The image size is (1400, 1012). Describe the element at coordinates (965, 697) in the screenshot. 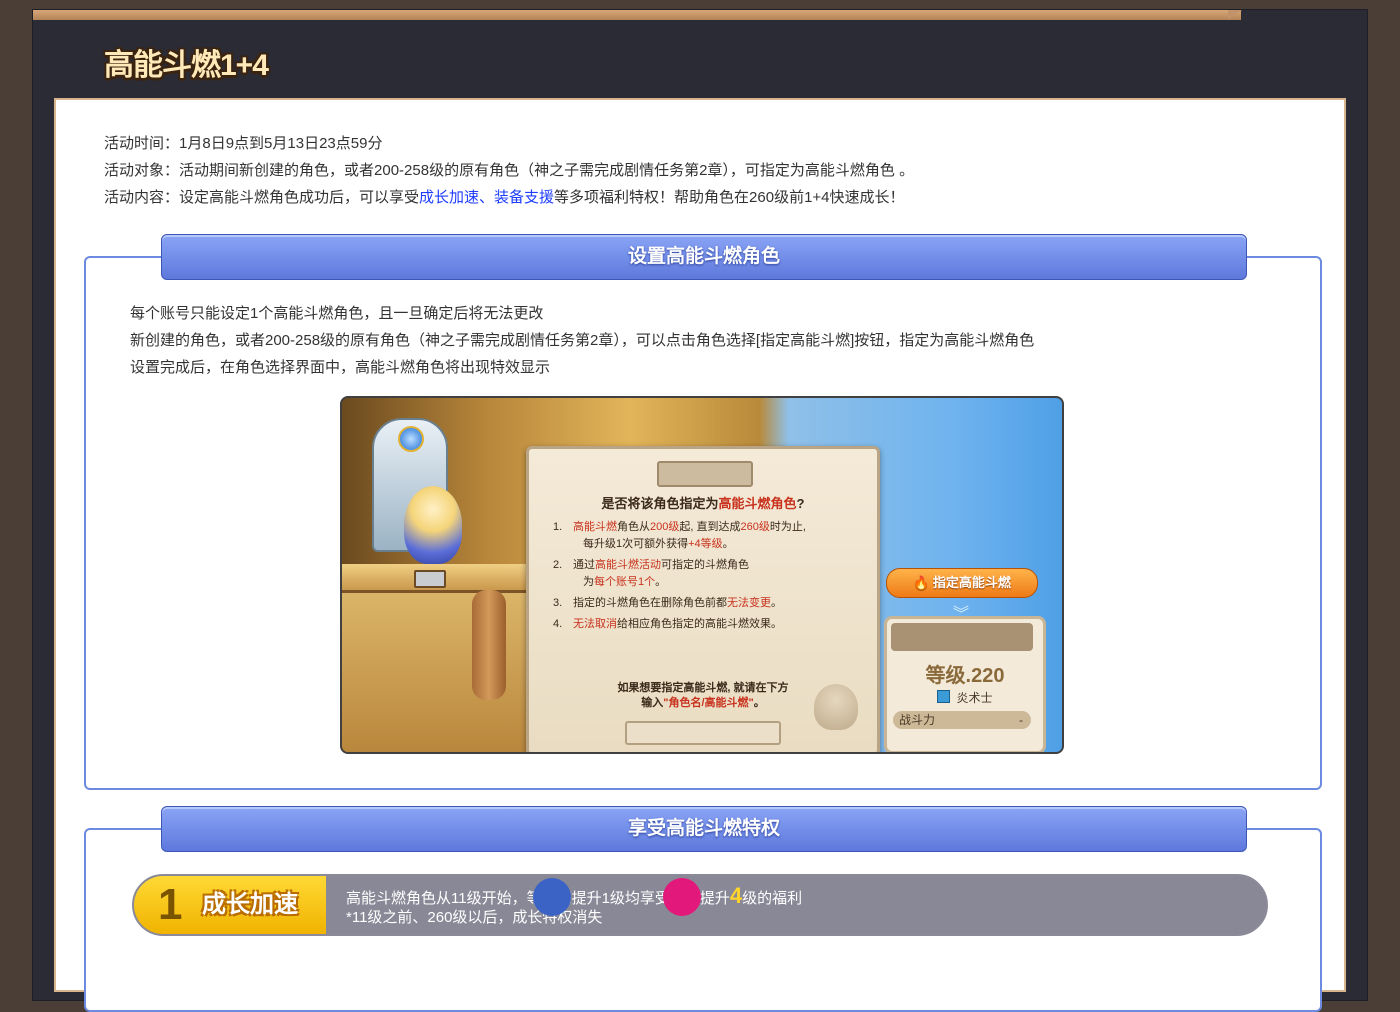

I see `character-job: 炎术士` at that location.